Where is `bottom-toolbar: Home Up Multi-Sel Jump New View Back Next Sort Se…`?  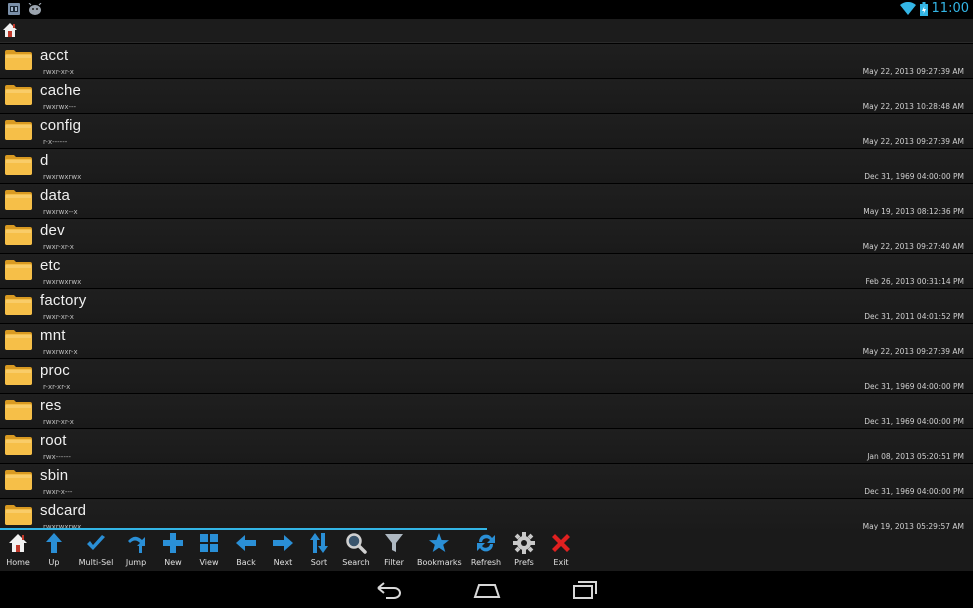 bottom-toolbar: Home Up Multi-Sel Jump New View Back Next Sort Se… is located at coordinates (486, 550).